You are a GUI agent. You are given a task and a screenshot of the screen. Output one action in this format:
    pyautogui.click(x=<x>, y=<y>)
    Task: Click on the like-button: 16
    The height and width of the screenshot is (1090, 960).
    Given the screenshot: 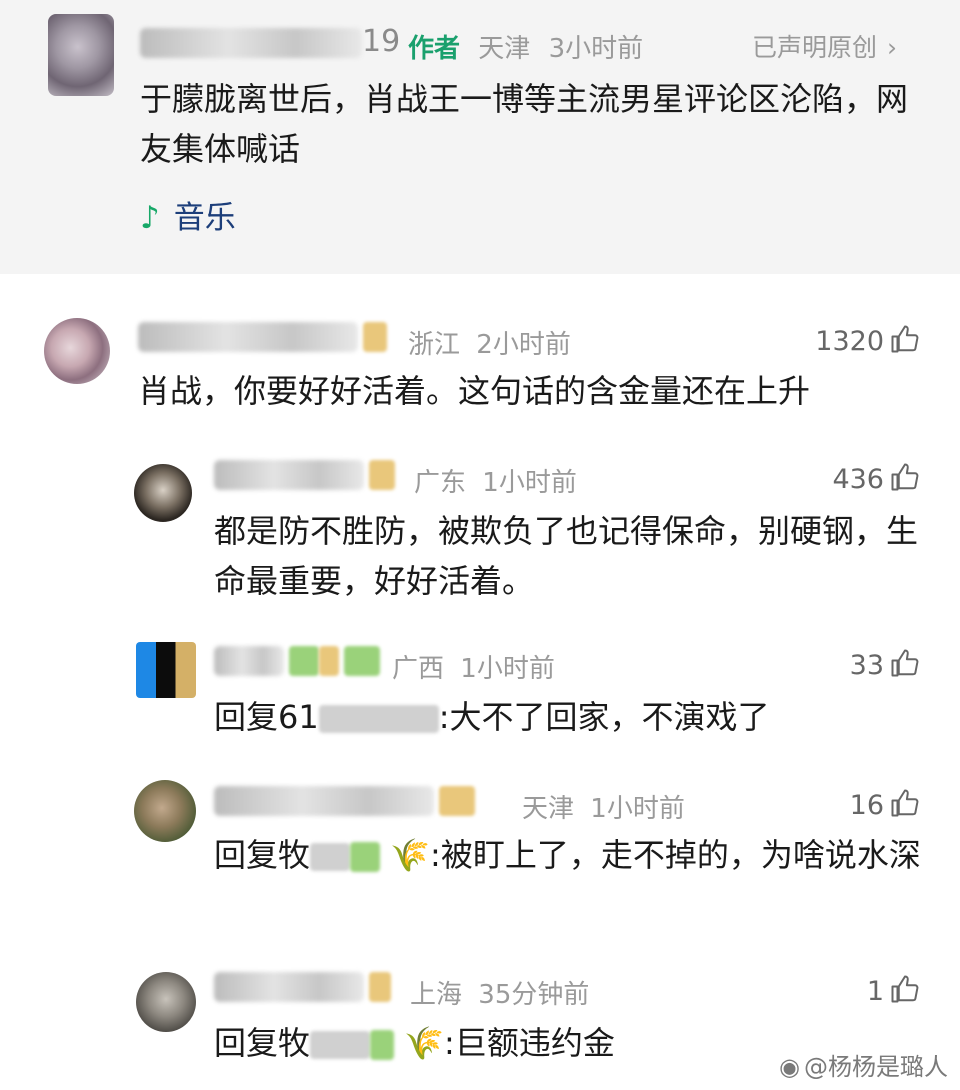 What is the action you would take?
    pyautogui.click(x=885, y=804)
    